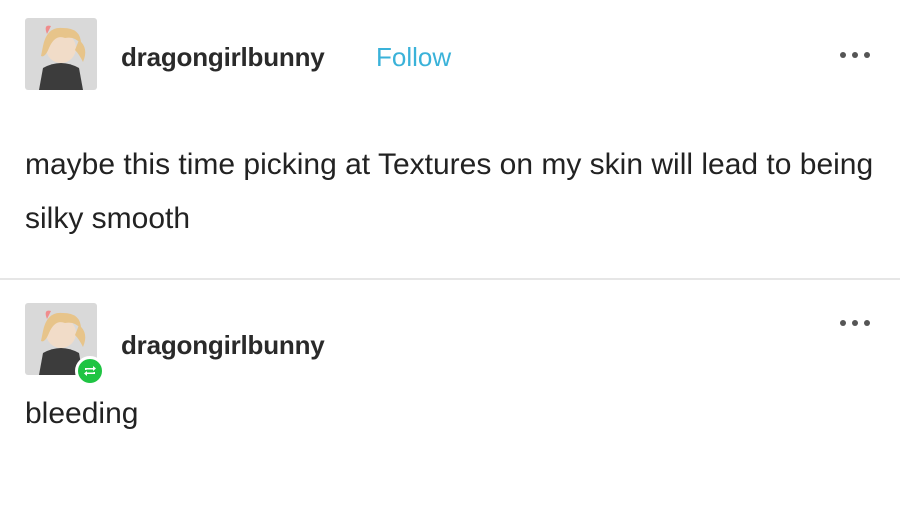 This screenshot has height=515, width=900. Describe the element at coordinates (413, 57) in the screenshot. I see `follow-button: Follow` at that location.